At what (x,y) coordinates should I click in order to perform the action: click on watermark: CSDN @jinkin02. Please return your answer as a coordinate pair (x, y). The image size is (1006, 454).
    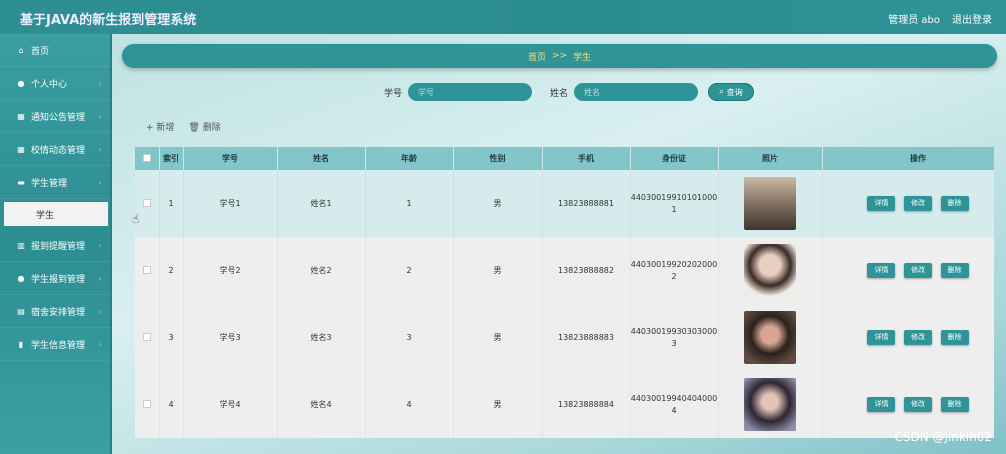
    Looking at the image, I should click on (943, 437).